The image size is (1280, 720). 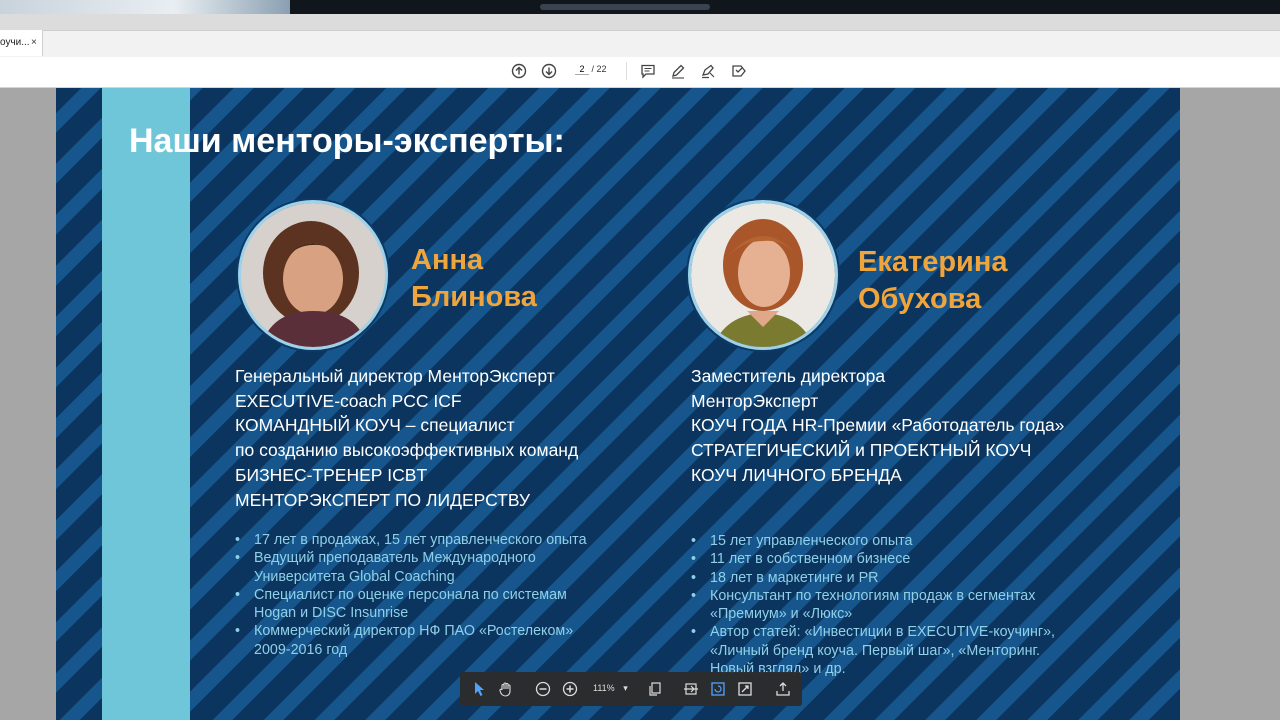 I want to click on mentor-name-ekaterina: Екатерина Обухова, so click(x=933, y=281).